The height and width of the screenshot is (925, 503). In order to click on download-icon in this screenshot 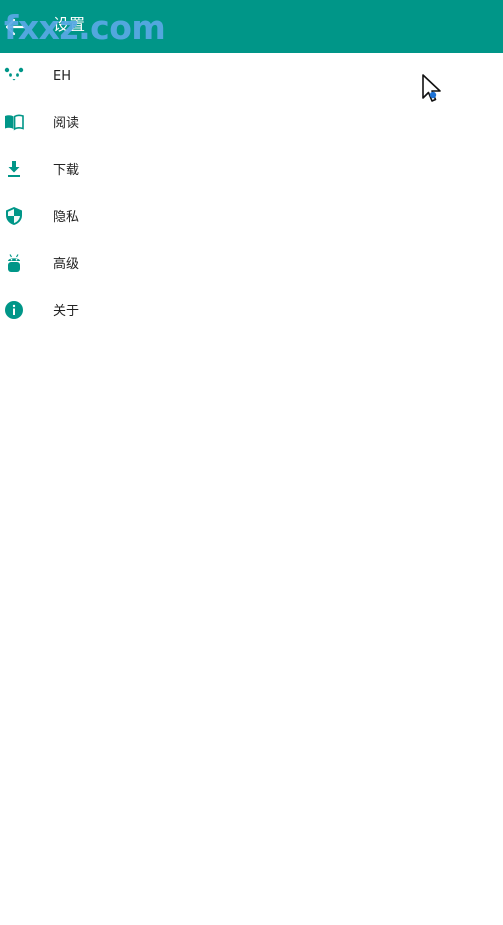, I will do `click(14, 169)`.